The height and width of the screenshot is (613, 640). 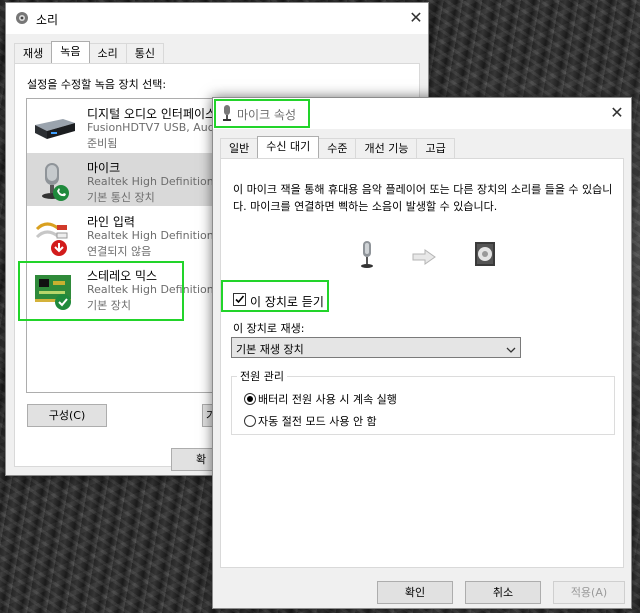 What do you see at coordinates (55, 181) in the screenshot?
I see `microphone-icon` at bounding box center [55, 181].